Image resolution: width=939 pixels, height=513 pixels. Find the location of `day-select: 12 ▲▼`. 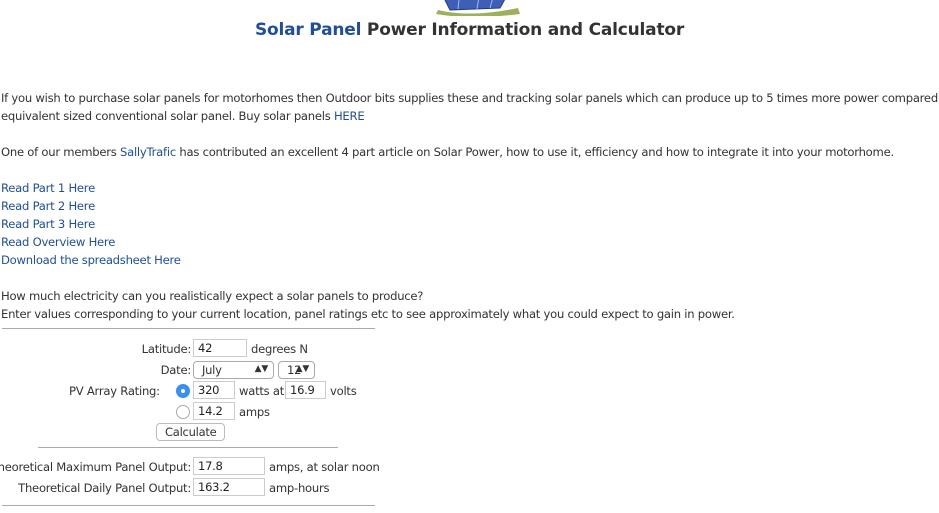

day-select: 12 ▲▼ is located at coordinates (296, 370).